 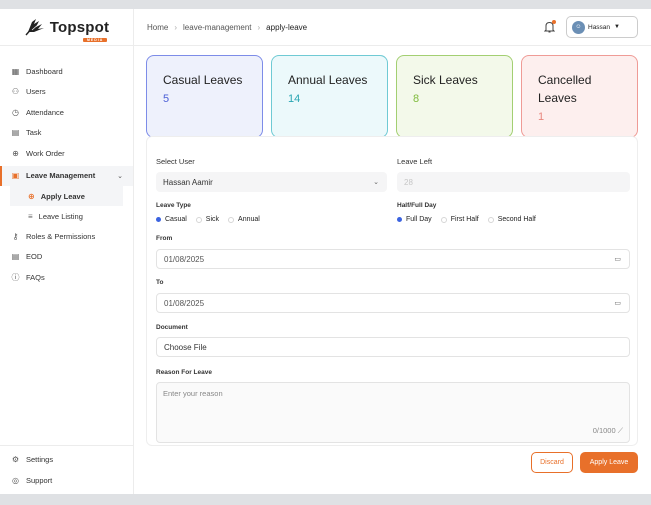 I want to click on card-value: 8, so click(x=416, y=99).